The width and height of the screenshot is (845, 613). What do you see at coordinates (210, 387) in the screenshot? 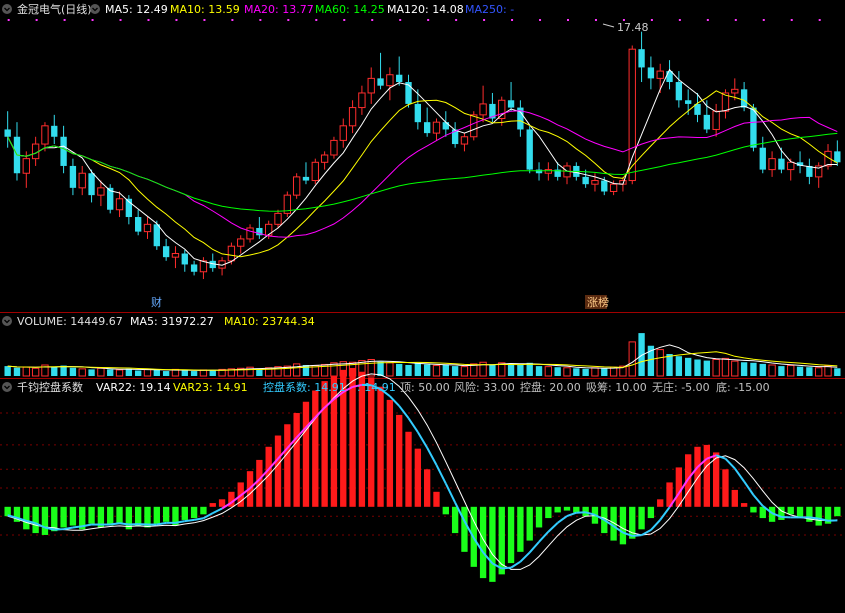
I see `var23-label: VAR23: 14.91` at bounding box center [210, 387].